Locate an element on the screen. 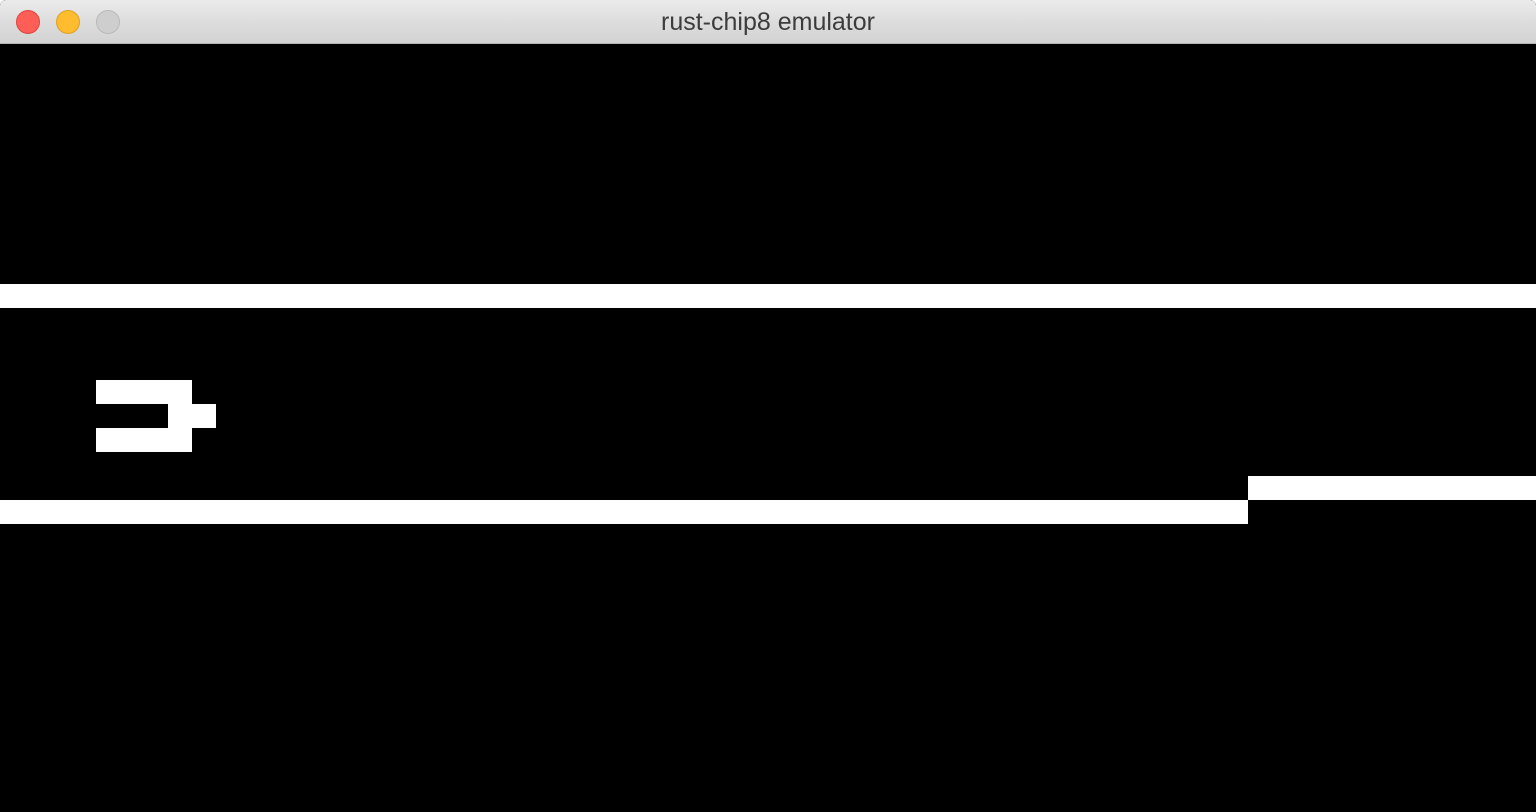 The height and width of the screenshot is (812, 1536). title-bar: rust-chip8 emulator is located at coordinates (768, 22).